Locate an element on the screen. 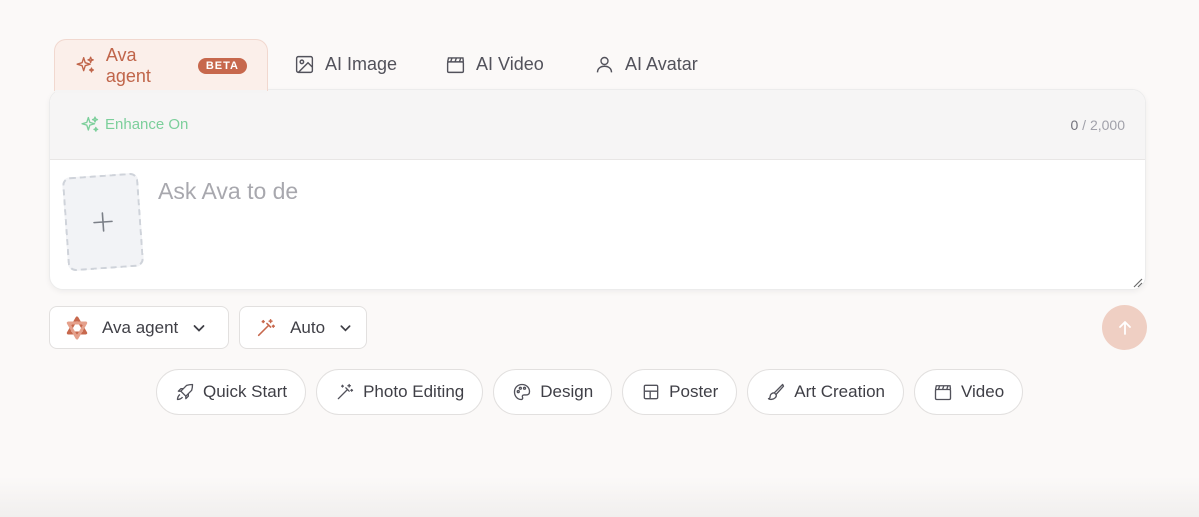  chip-label: Photo Editing is located at coordinates (414, 391).